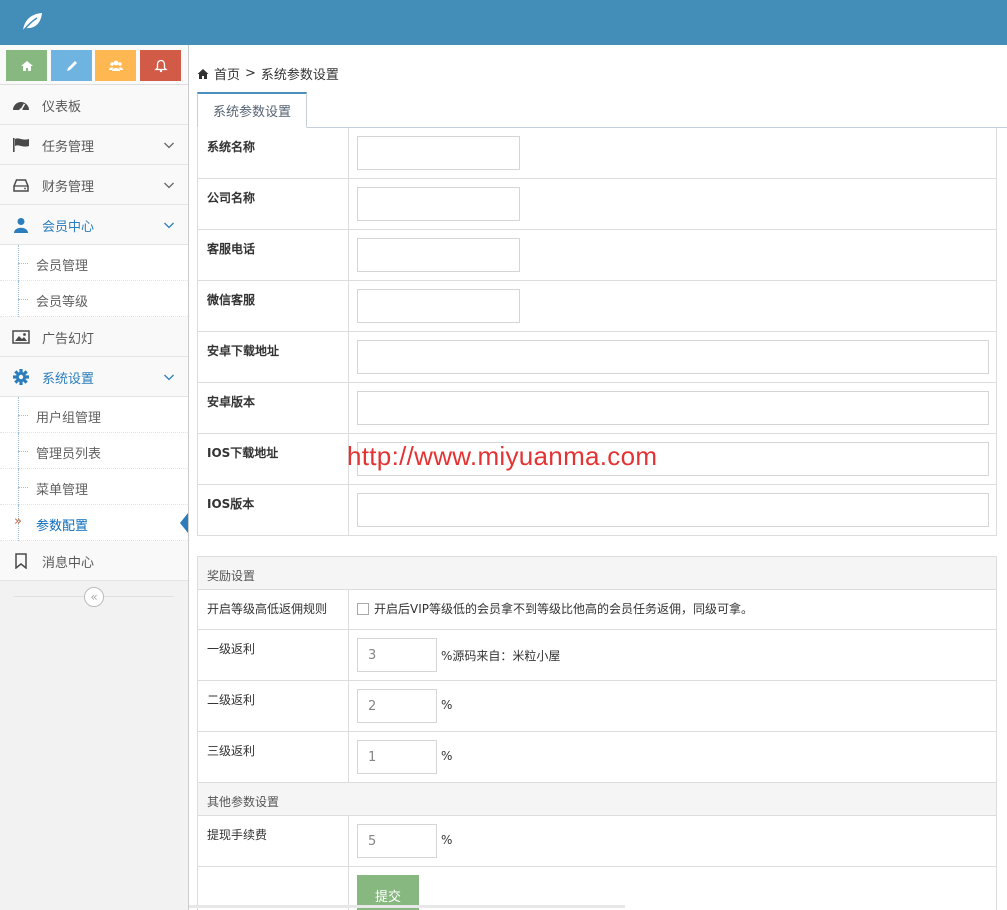 The height and width of the screenshot is (910, 1007). I want to click on android-url-input, so click(673, 357).